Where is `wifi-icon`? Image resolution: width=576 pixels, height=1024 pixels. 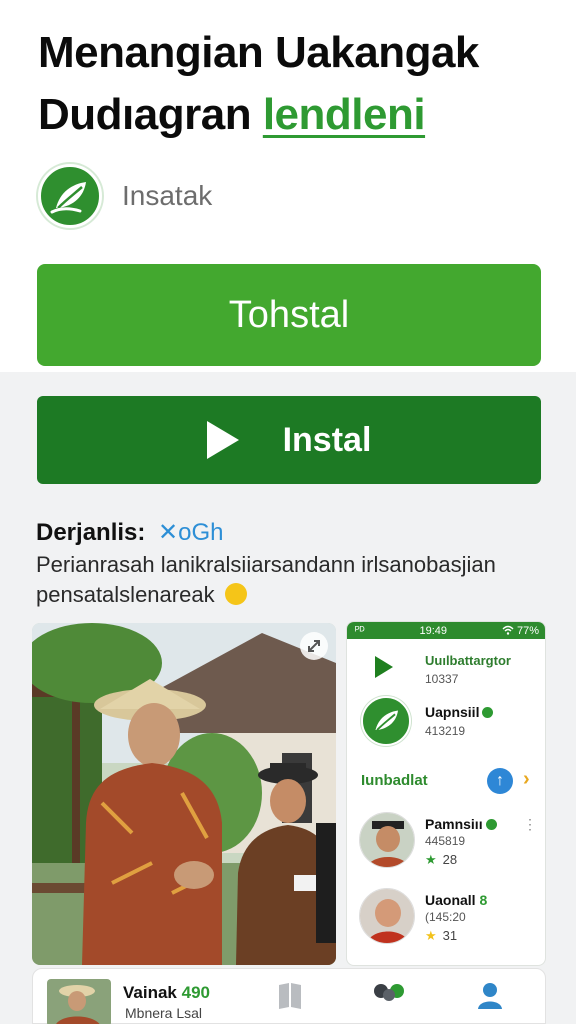 wifi-icon is located at coordinates (508, 630).